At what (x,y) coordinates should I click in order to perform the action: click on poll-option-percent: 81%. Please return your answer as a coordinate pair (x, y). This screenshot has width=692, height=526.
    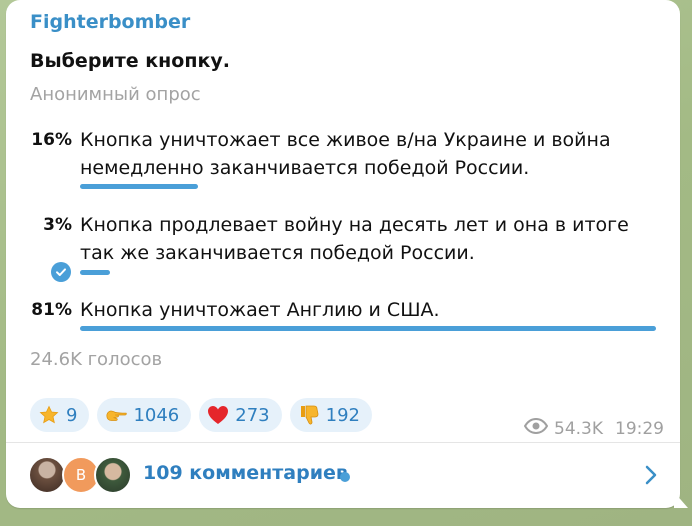
    Looking at the image, I should click on (51, 310).